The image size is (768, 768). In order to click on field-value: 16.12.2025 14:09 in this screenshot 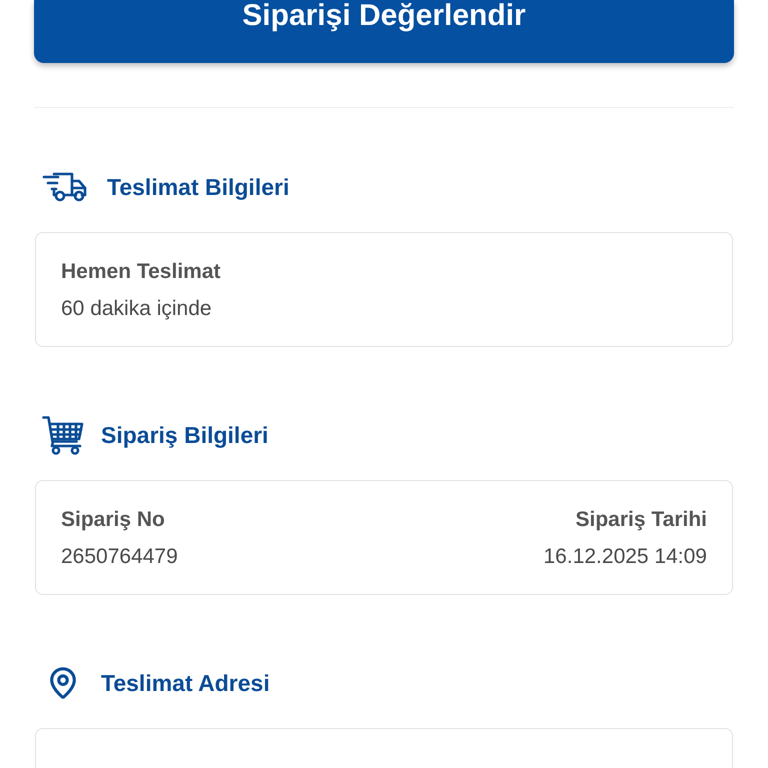, I will do `click(625, 557)`.